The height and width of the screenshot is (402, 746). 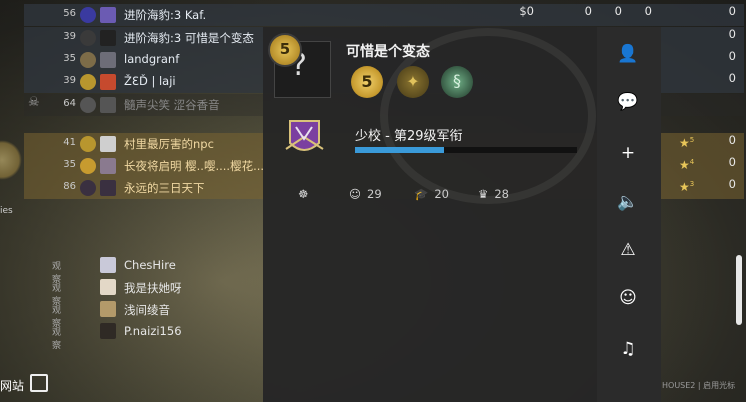 What do you see at coordinates (153, 331) in the screenshot?
I see `spectator-name: P.naizi156` at bounding box center [153, 331].